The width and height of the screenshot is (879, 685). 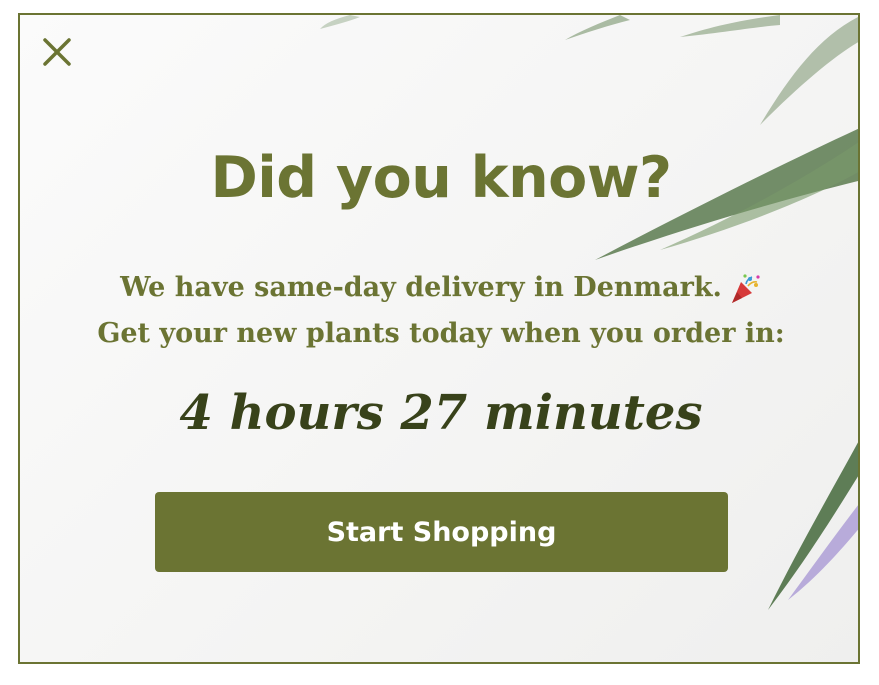 I want to click on popup-headline: Did you know?, so click(x=441, y=178).